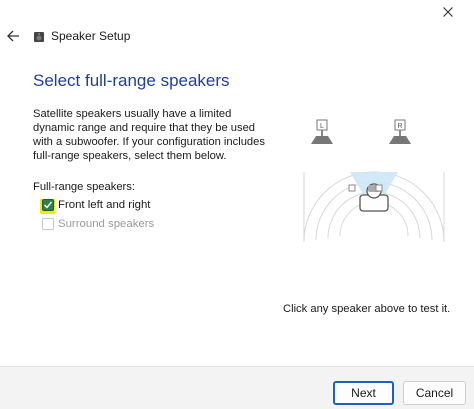 The width and height of the screenshot is (474, 409). Describe the element at coordinates (322, 131) in the screenshot. I see `left-speaker-icon: L` at that location.